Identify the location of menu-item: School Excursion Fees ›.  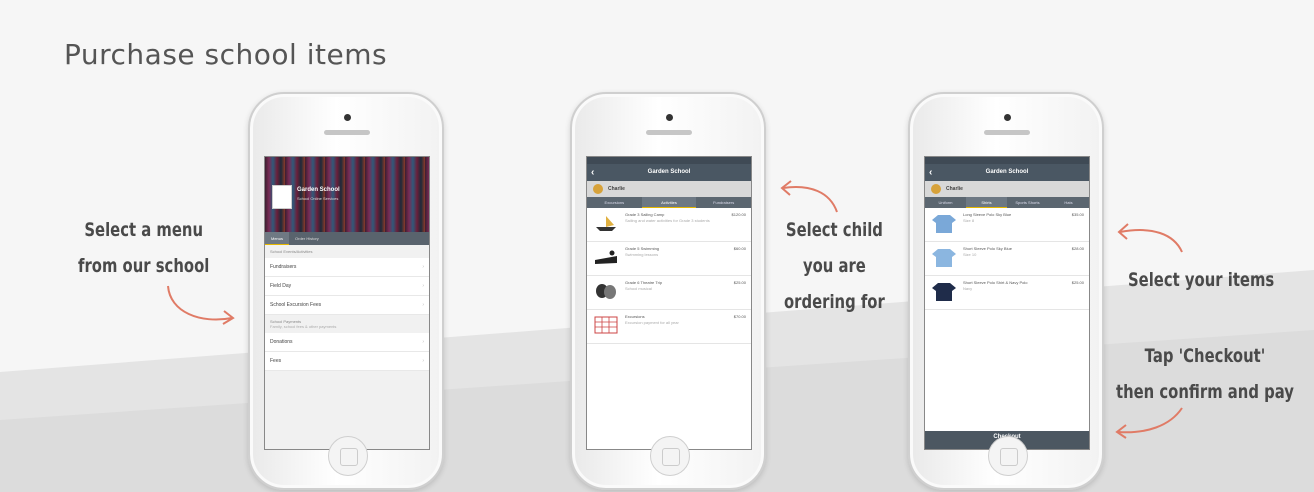
(347, 305).